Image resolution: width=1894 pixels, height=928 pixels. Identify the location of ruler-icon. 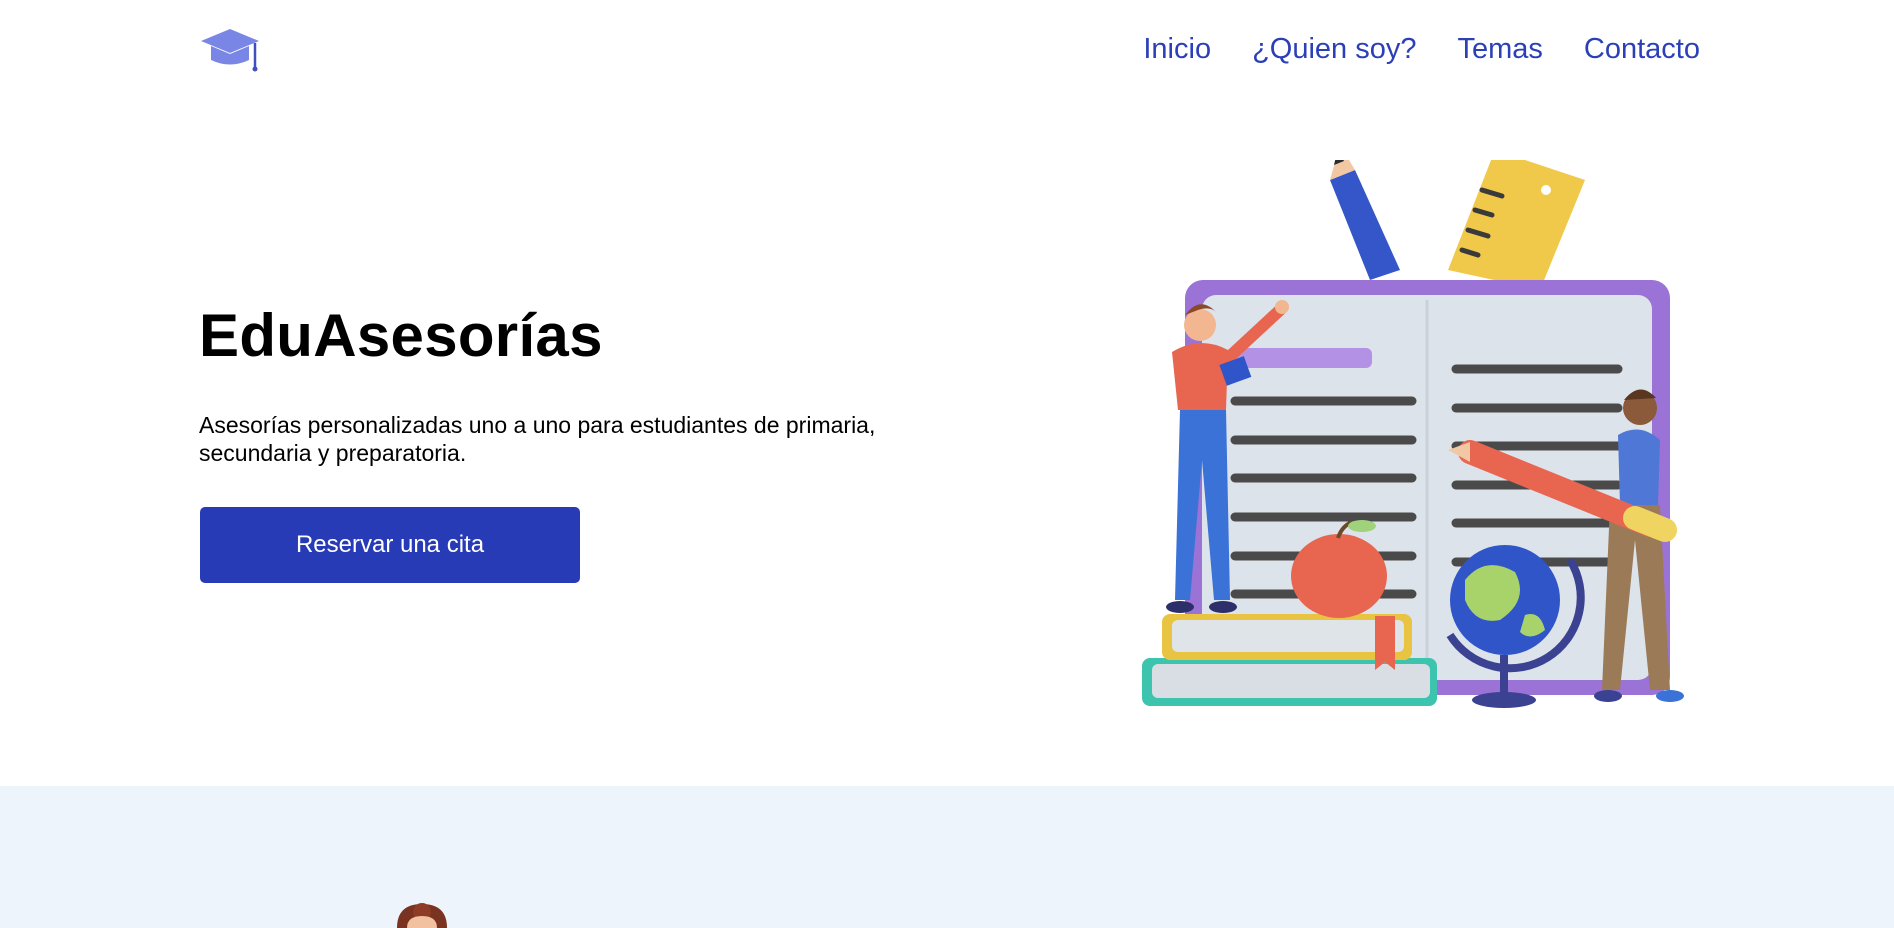
(1516, 225).